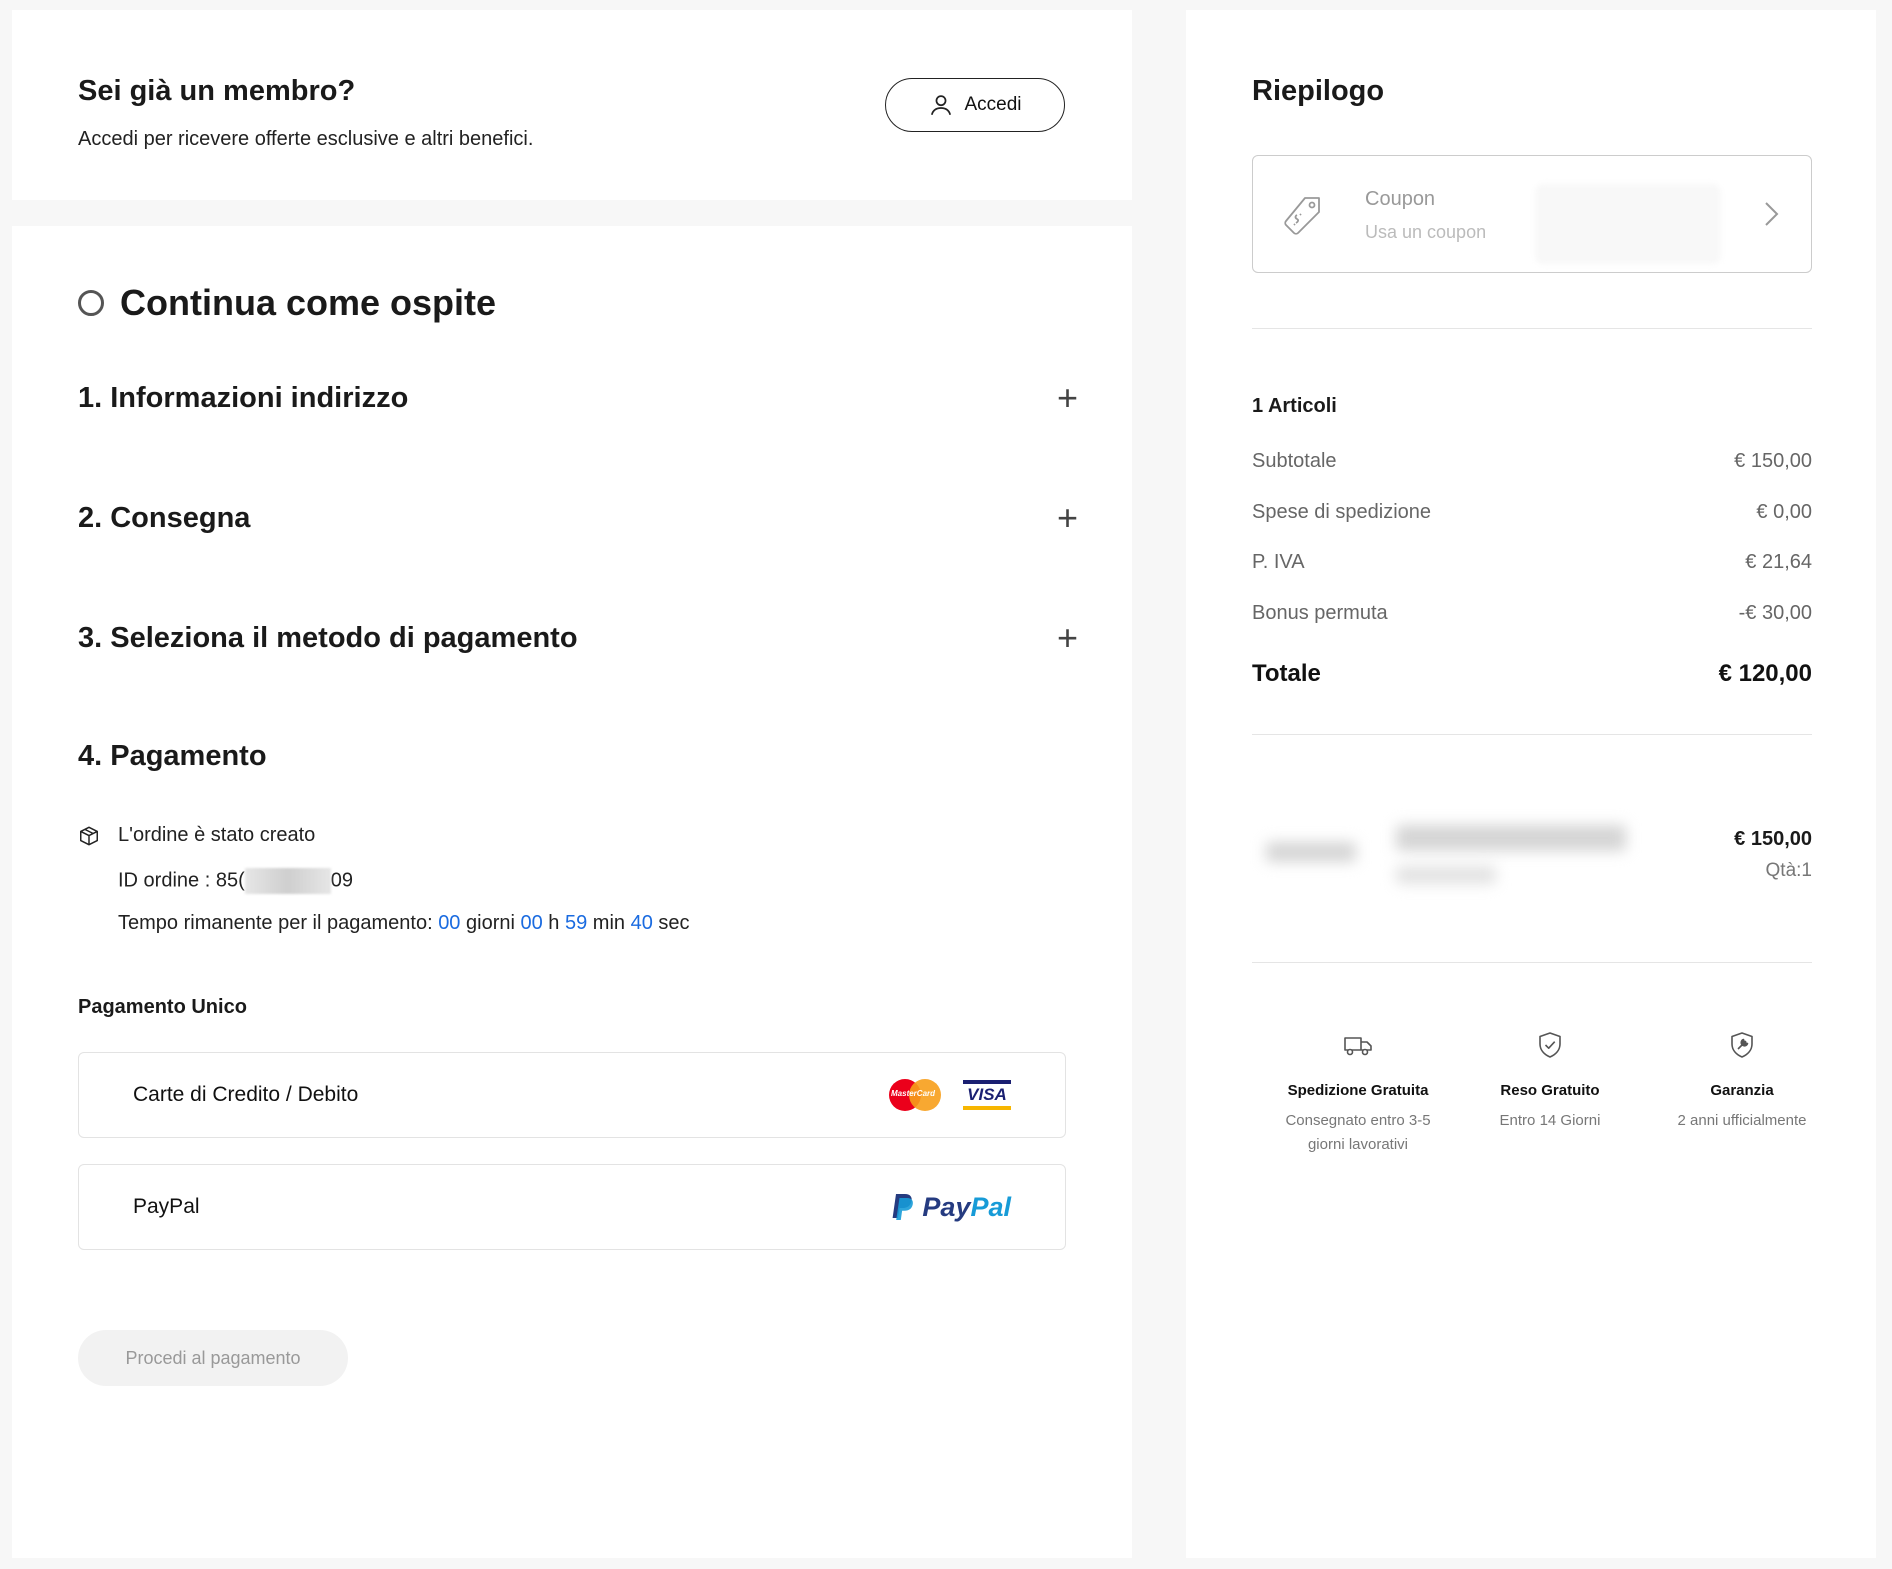 The height and width of the screenshot is (1569, 1892). What do you see at coordinates (162, 1007) in the screenshot?
I see `payment-section-title: Pagamento Unico` at bounding box center [162, 1007].